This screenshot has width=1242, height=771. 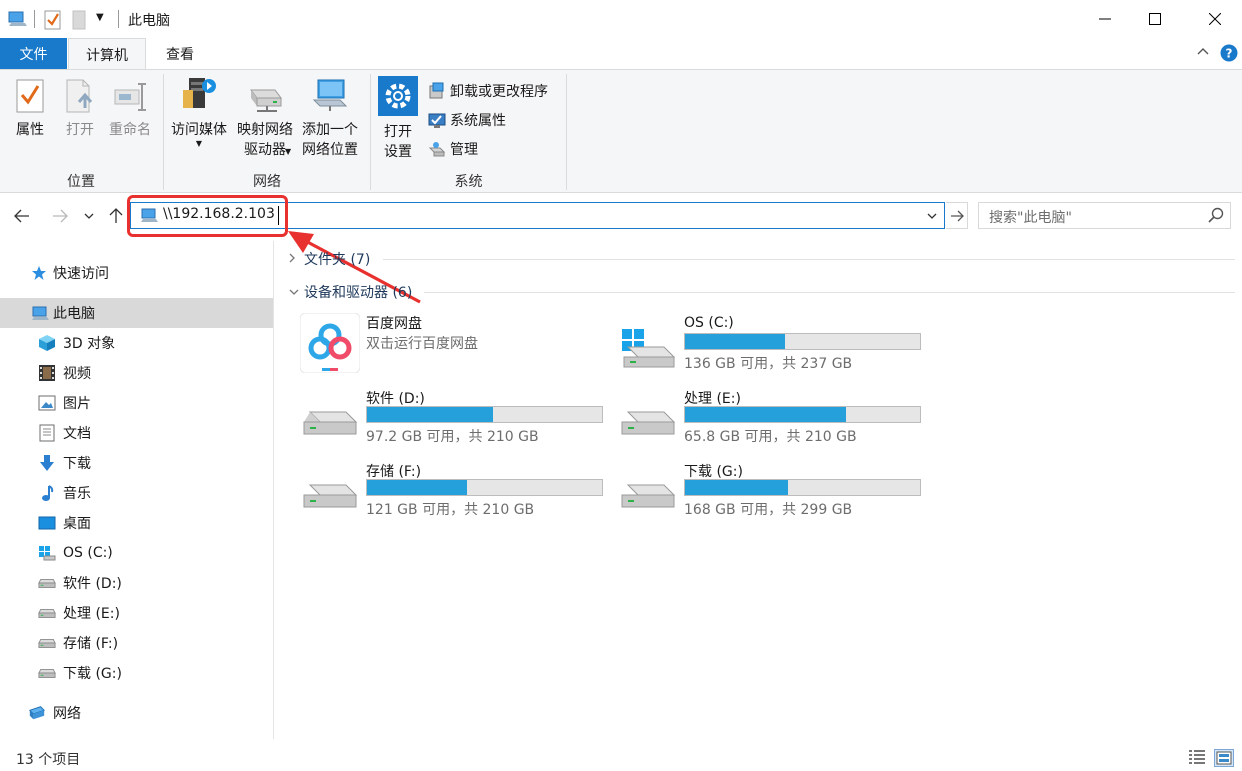 I want to click on open-settings-button: 打开 设置, so click(x=398, y=119).